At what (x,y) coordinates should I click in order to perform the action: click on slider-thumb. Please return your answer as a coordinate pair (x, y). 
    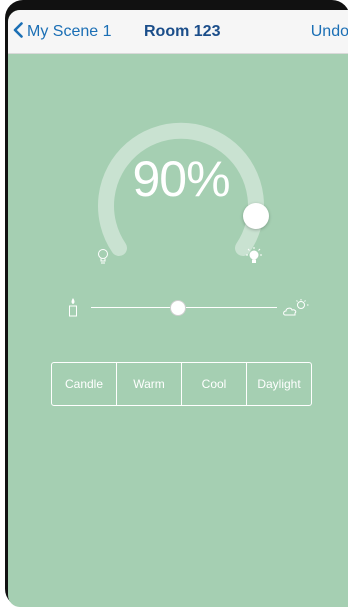
    Looking at the image, I should click on (178, 308).